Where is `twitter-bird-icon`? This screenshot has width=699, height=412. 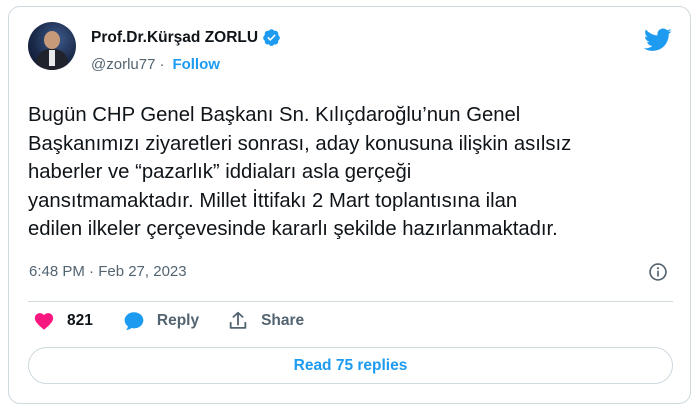
twitter-bird-icon is located at coordinates (658, 40).